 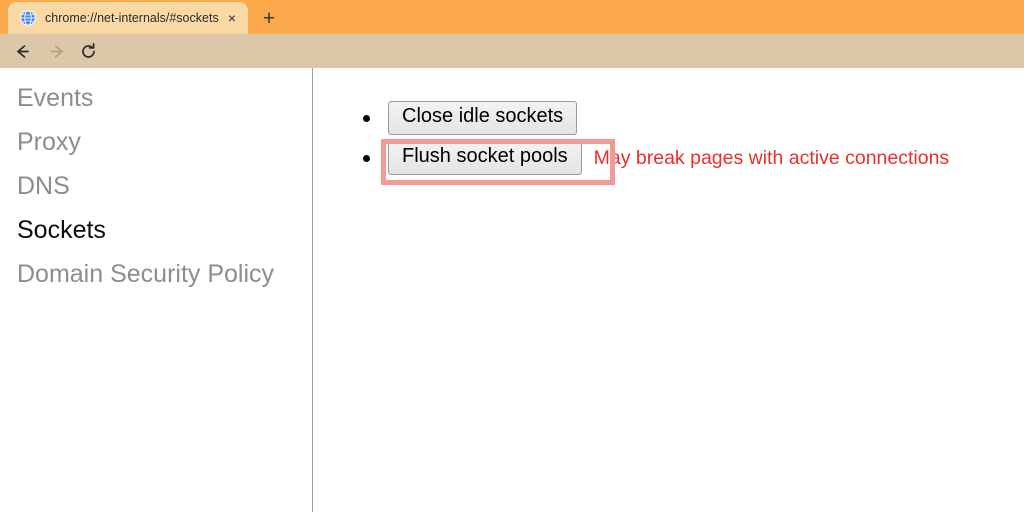 I want to click on list-item: Close idle sockets, so click(x=656, y=118).